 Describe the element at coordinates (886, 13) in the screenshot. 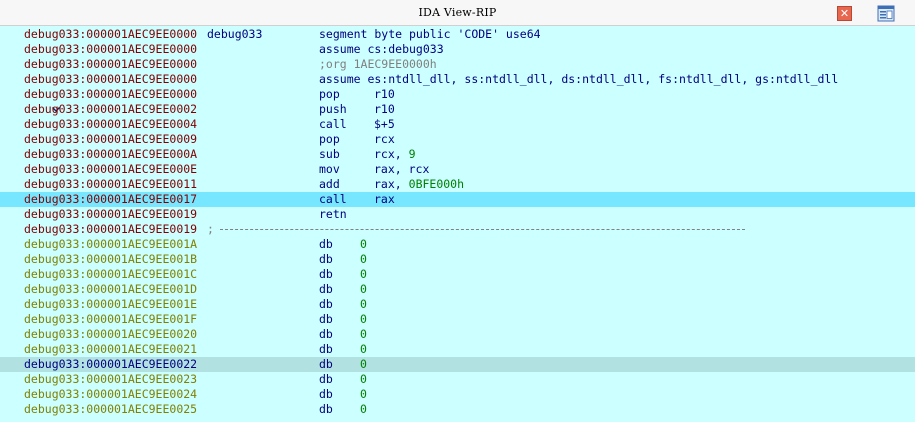

I see `sync-view-icon` at that location.